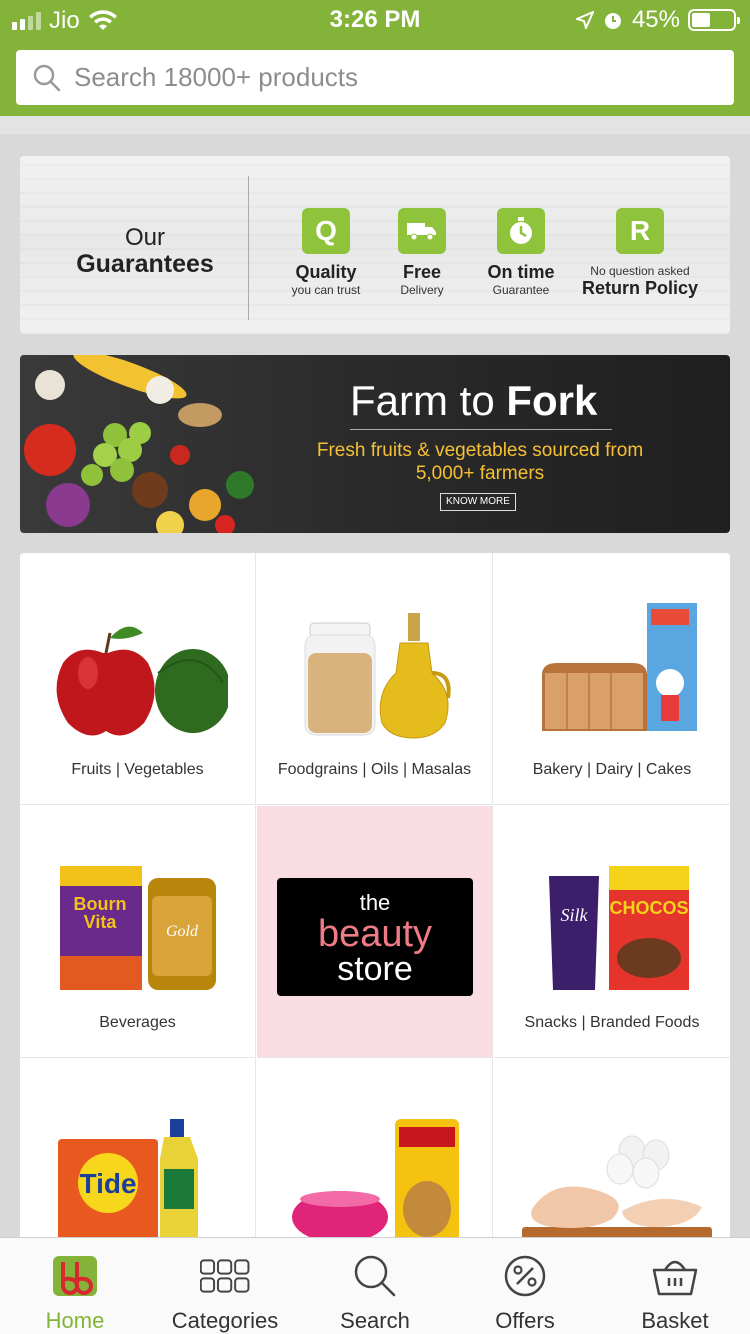 The height and width of the screenshot is (1334, 750). What do you see at coordinates (225, 1276) in the screenshot?
I see `grid-icon` at bounding box center [225, 1276].